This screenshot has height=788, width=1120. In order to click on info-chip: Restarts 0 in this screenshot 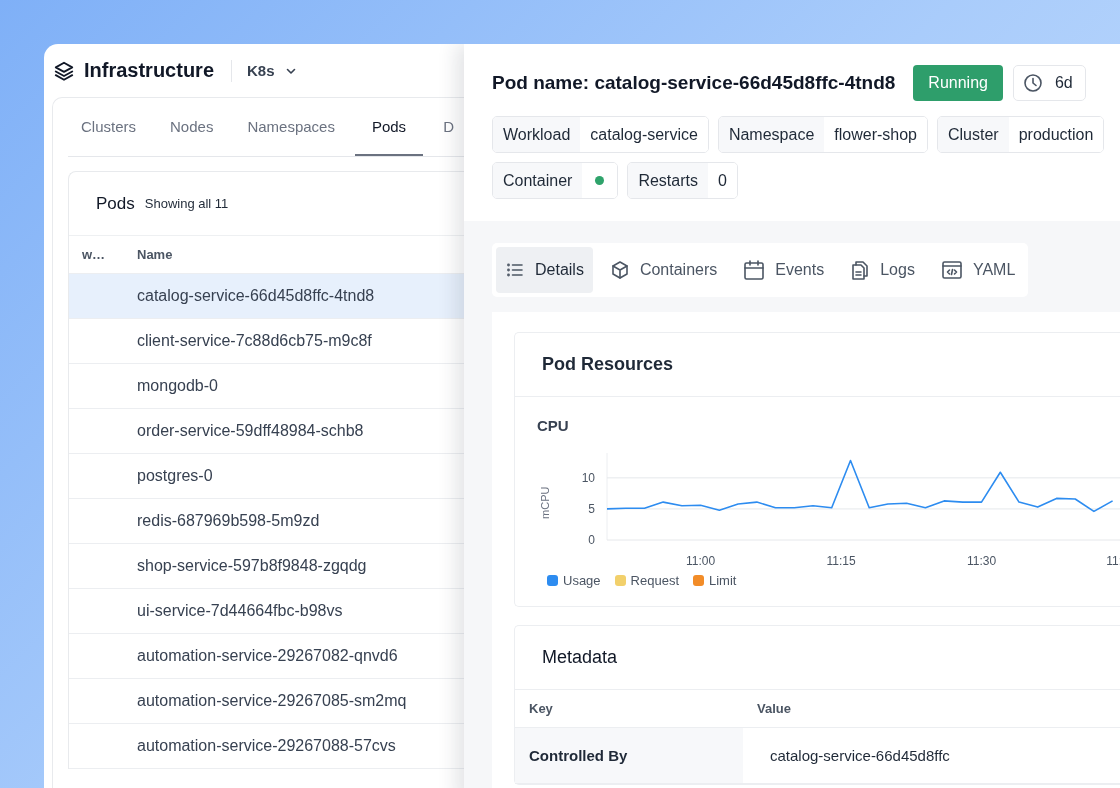, I will do `click(682, 180)`.